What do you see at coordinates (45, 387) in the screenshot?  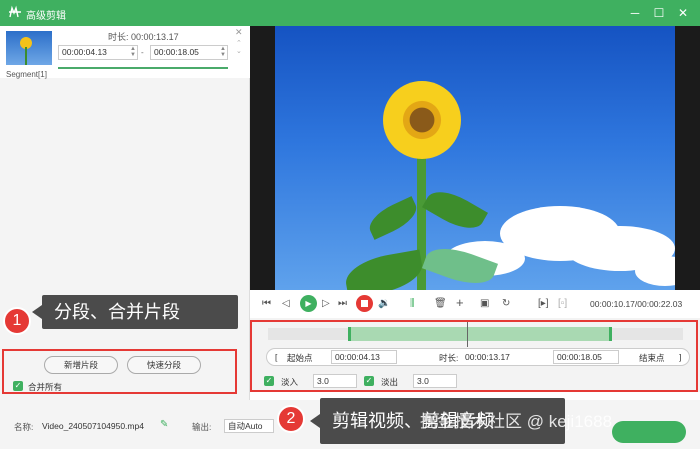 I see `merge-all-label: 合并所有` at bounding box center [45, 387].